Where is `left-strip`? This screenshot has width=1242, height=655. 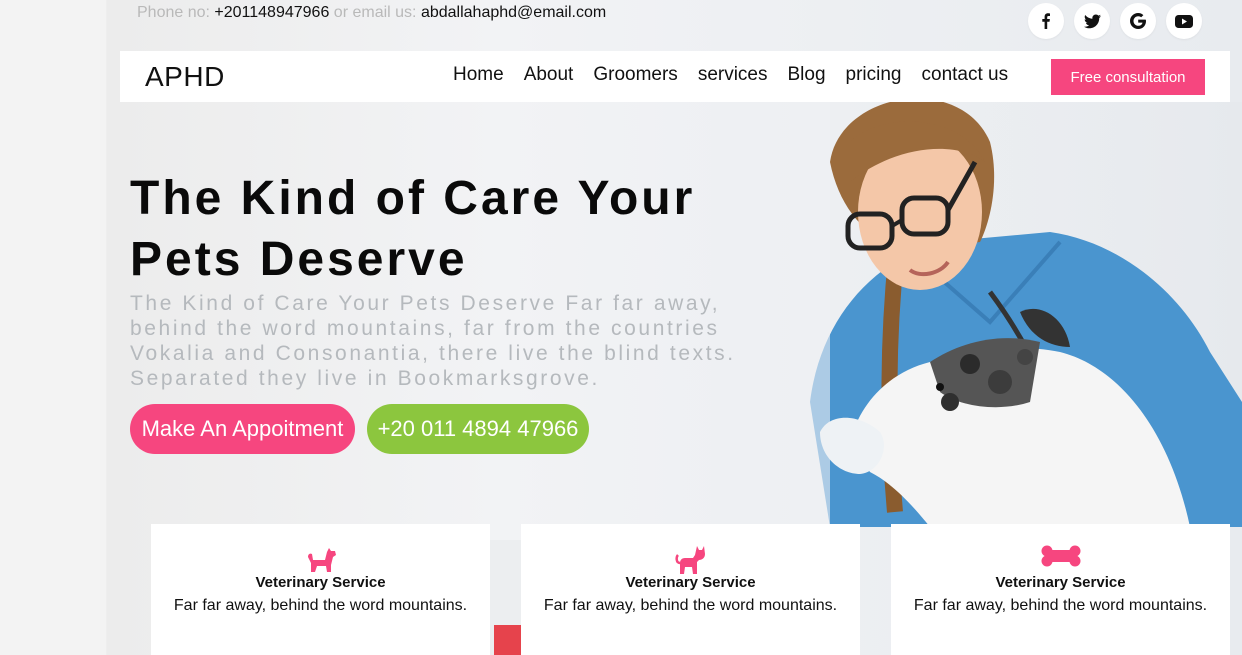
left-strip is located at coordinates (53, 327).